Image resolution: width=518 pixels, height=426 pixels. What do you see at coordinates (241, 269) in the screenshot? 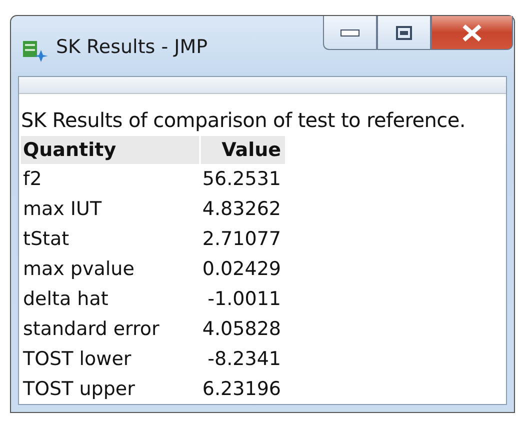
I see `table-cell-text: 0.02429` at bounding box center [241, 269].